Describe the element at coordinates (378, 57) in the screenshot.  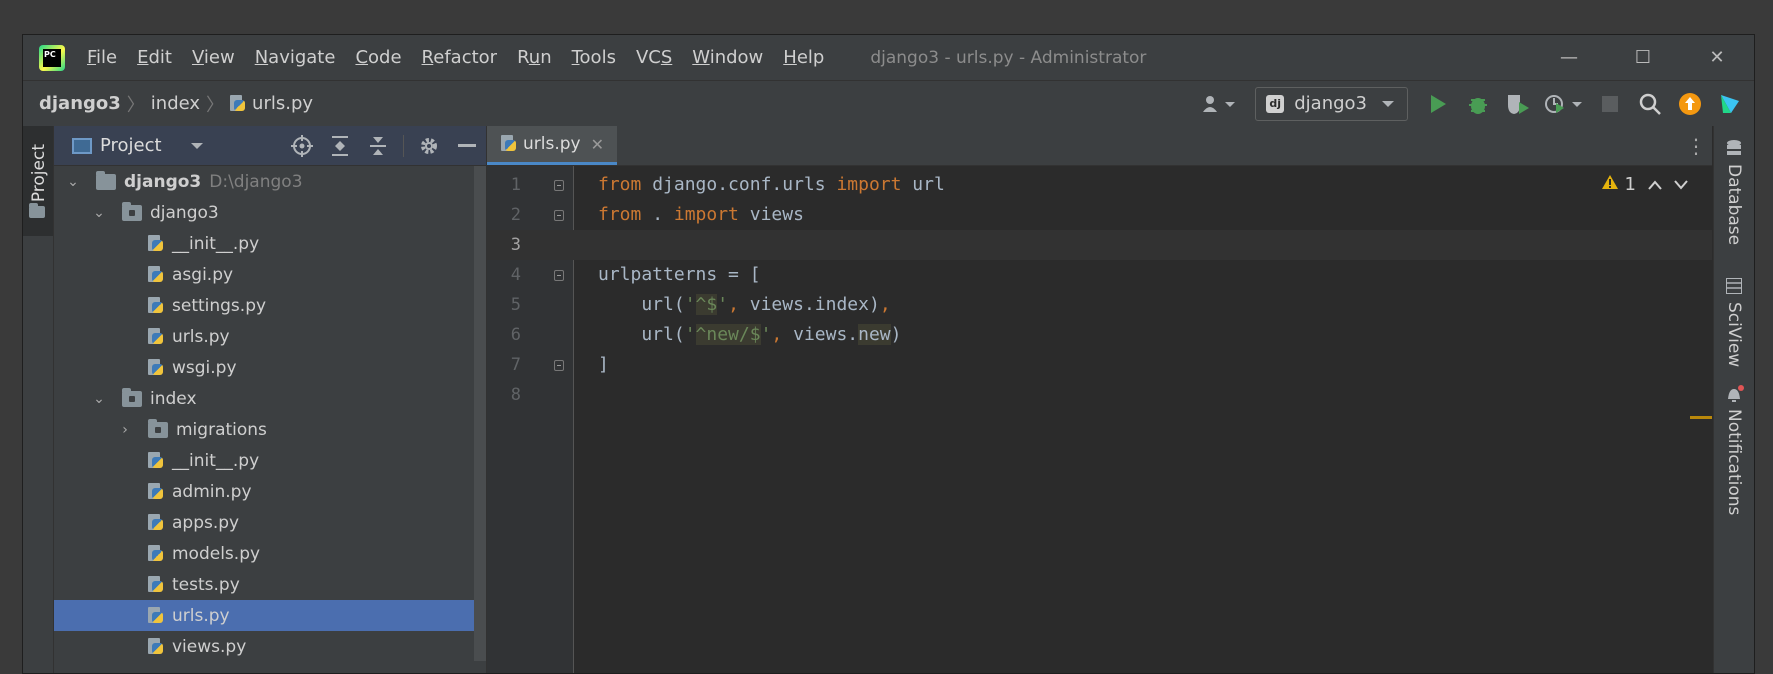
I see `menu-item: Code` at that location.